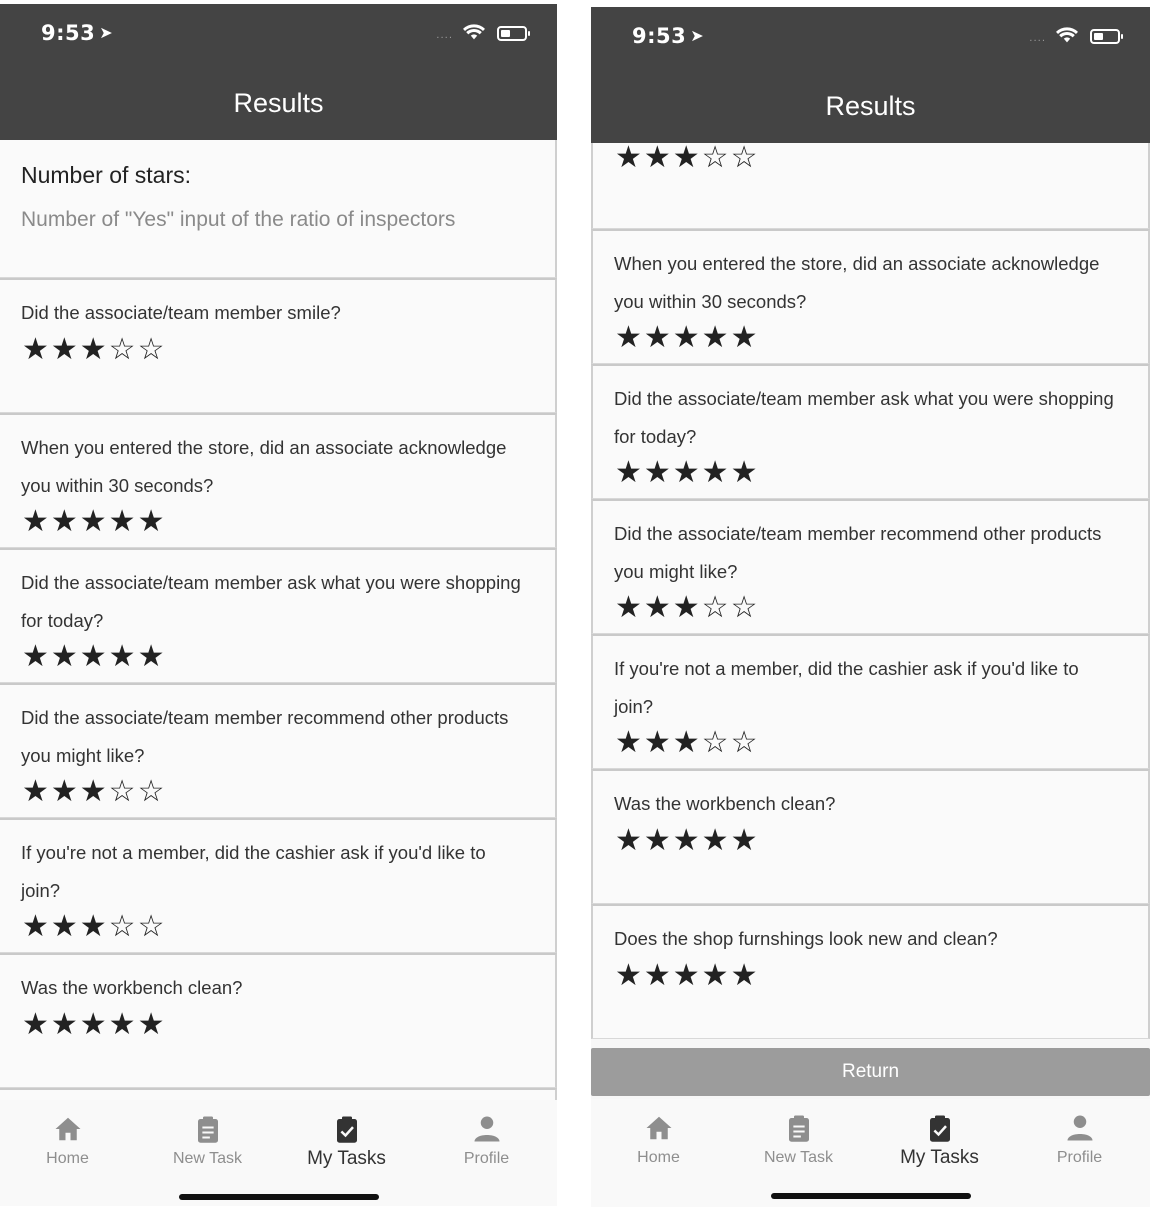 Image resolution: width=1154 pixels, height=1210 pixels. Describe the element at coordinates (278, 1094) in the screenshot. I see `question-card-partial` at that location.